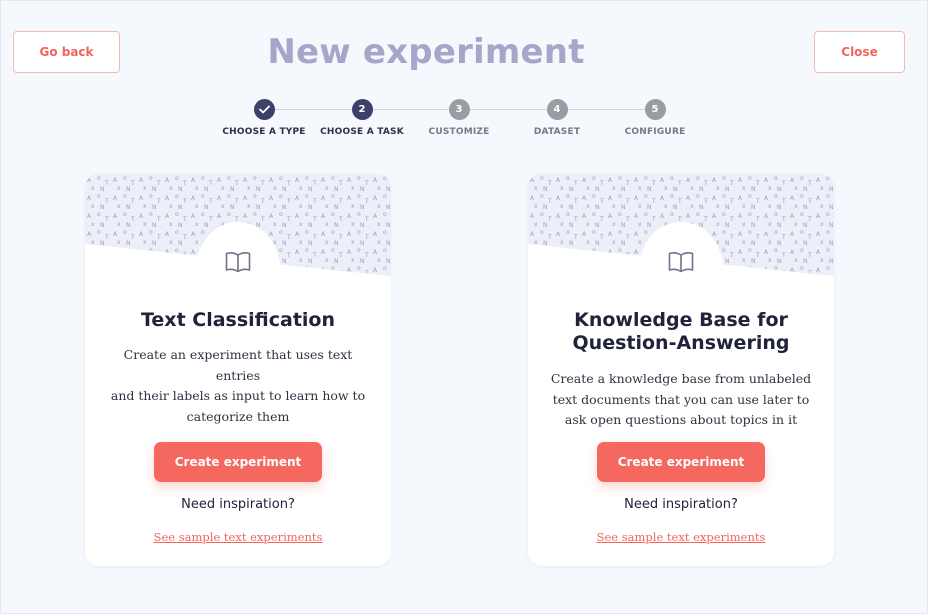 Image resolution: width=928 pixels, height=614 pixels. I want to click on description-line: Create a knowledge base from unlabeled, so click(681, 378).